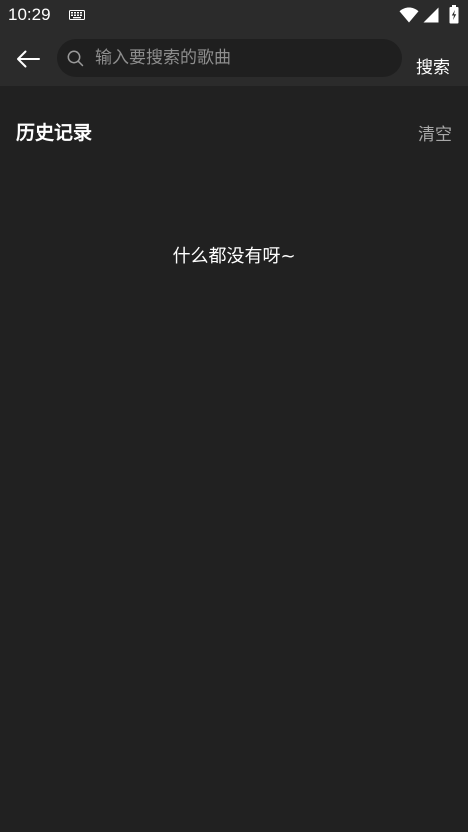 This screenshot has width=468, height=832. What do you see at coordinates (431, 15) in the screenshot?
I see `signal-icon` at bounding box center [431, 15].